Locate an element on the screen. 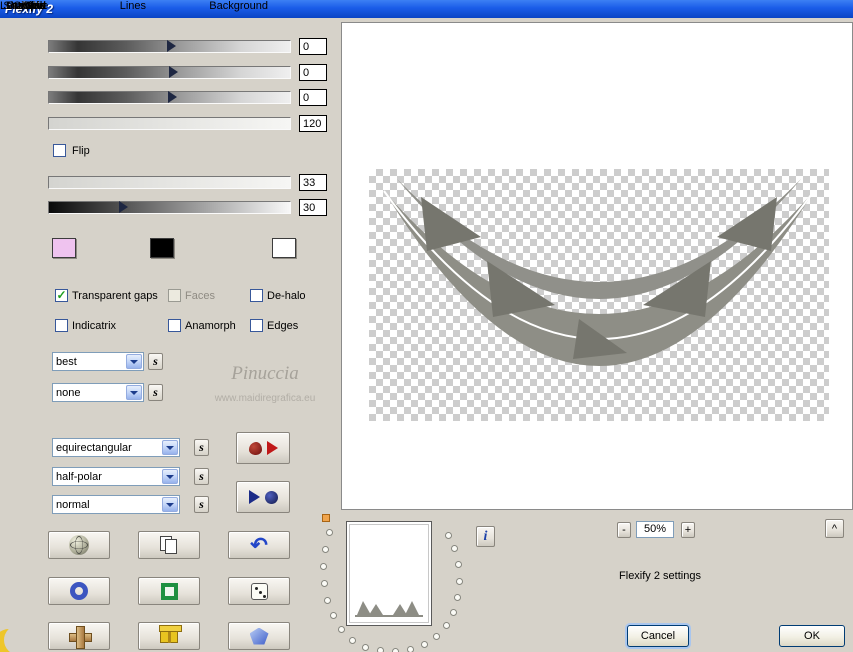  sharpen-slider is located at coordinates (169, 207).